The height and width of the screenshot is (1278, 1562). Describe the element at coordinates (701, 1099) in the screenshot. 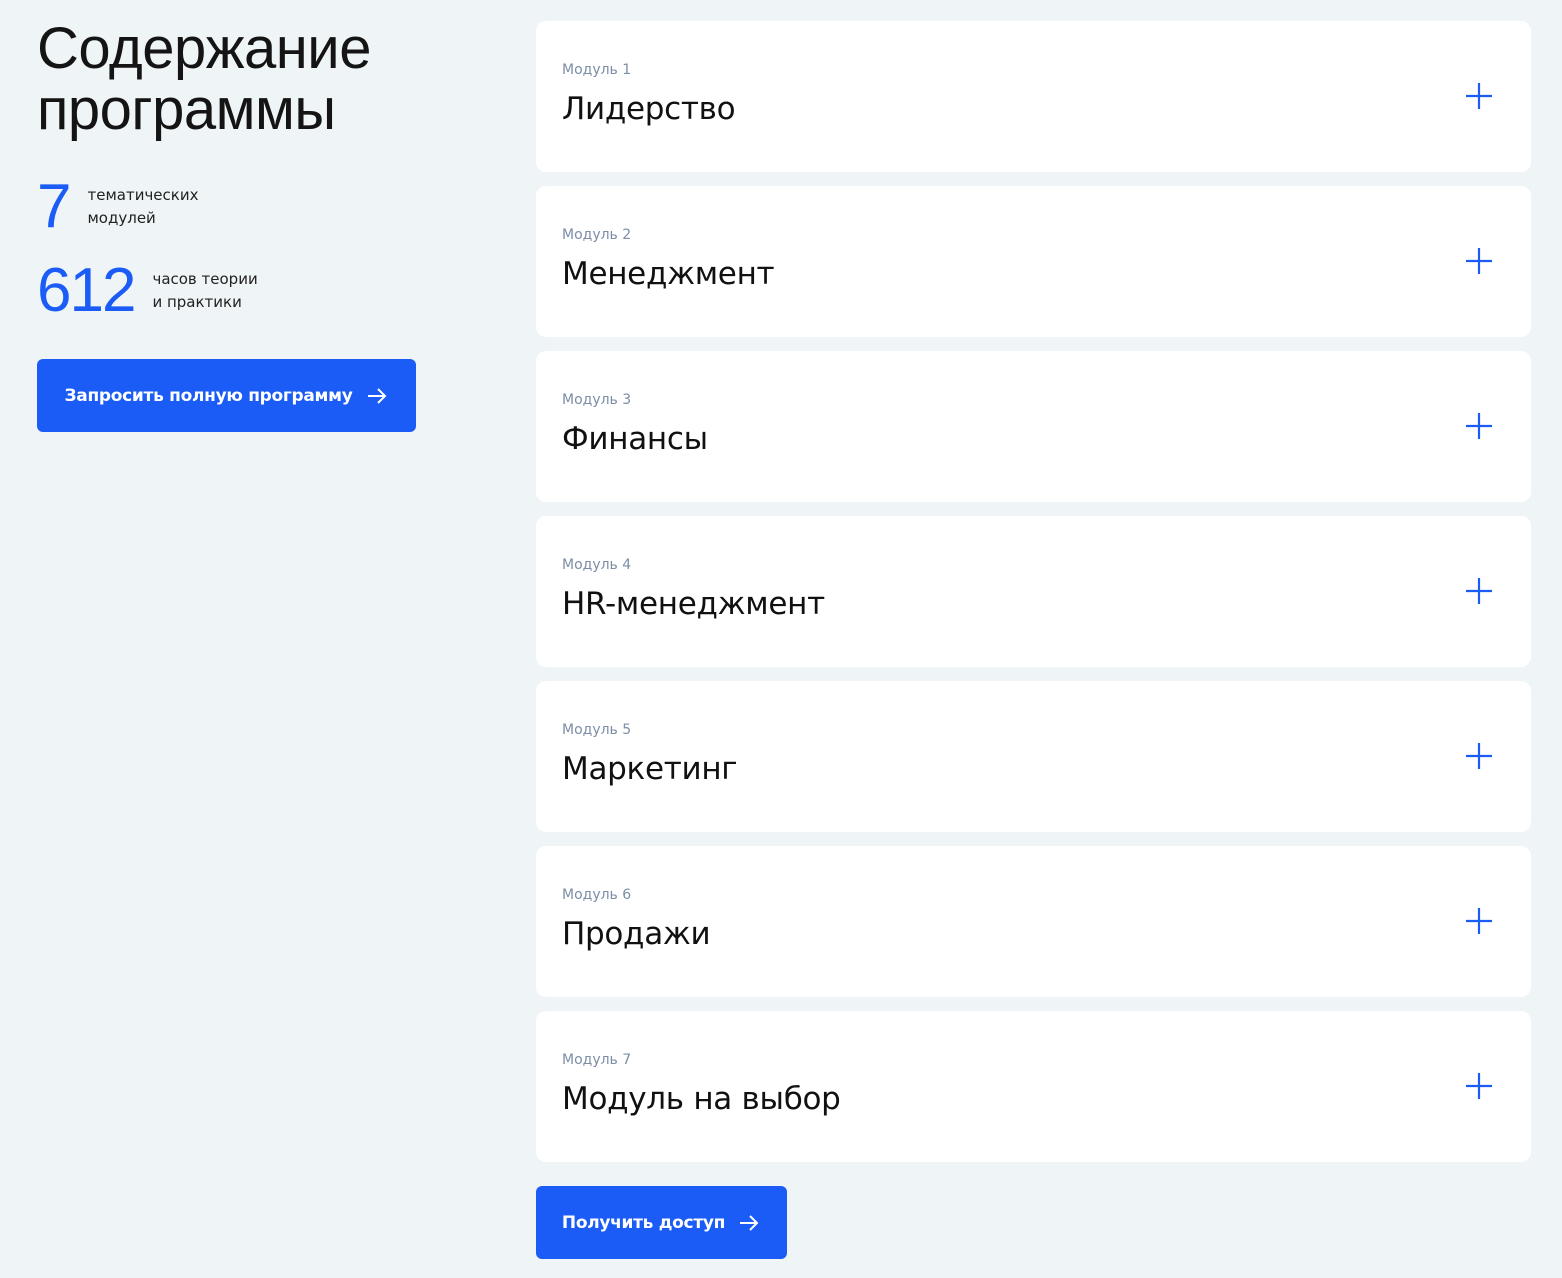

I see `module-title: Модуль на выбор` at that location.